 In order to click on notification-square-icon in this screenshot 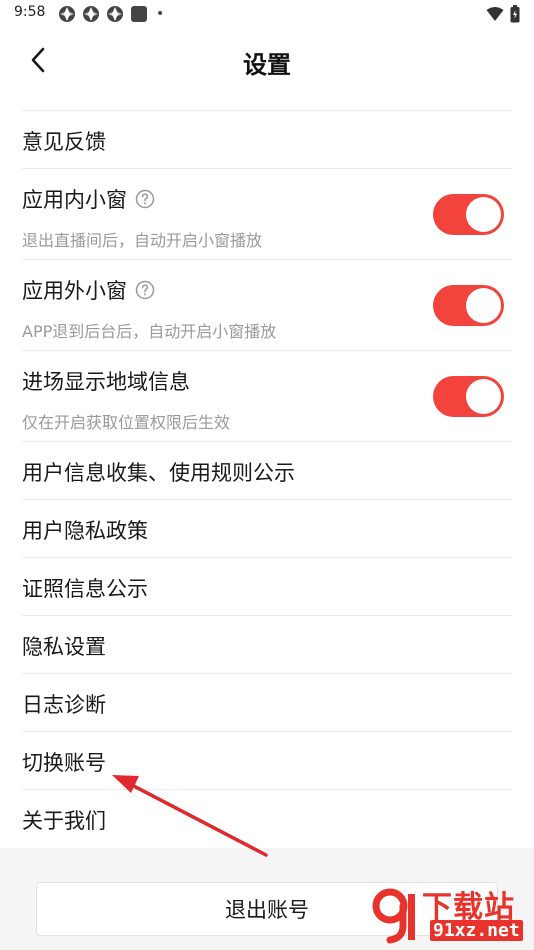, I will do `click(139, 14)`.